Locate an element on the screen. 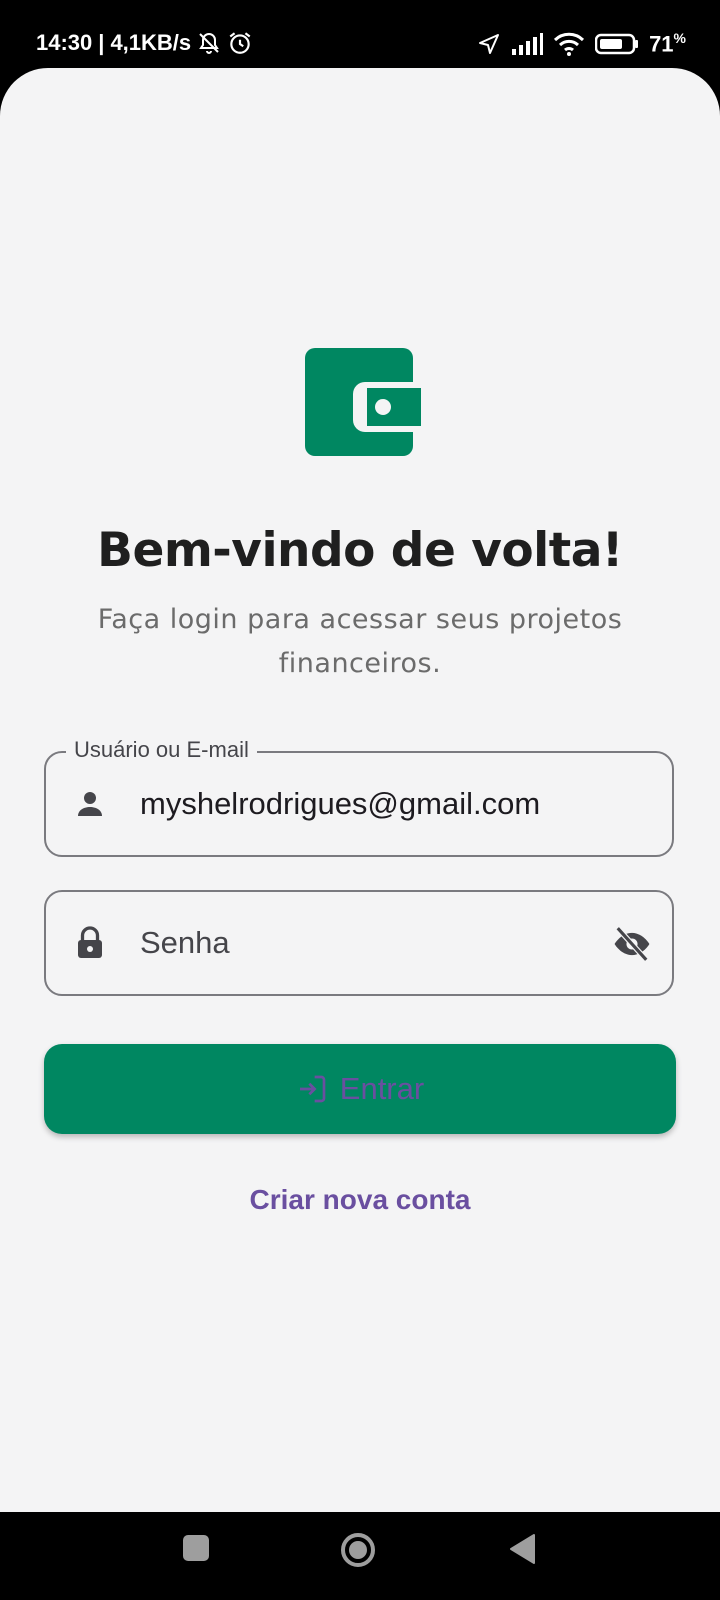  wallet-icon is located at coordinates (363, 403).